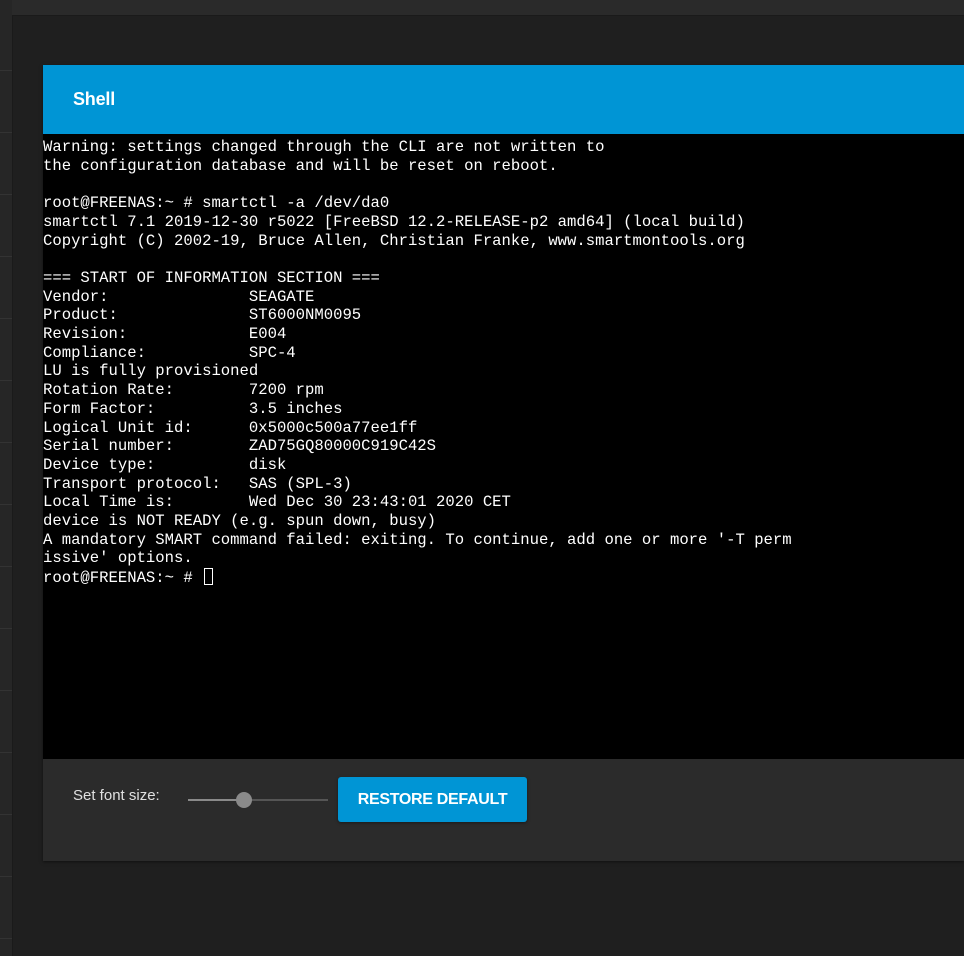  I want to click on terminal-line: LU is fully provisioned, so click(151, 371).